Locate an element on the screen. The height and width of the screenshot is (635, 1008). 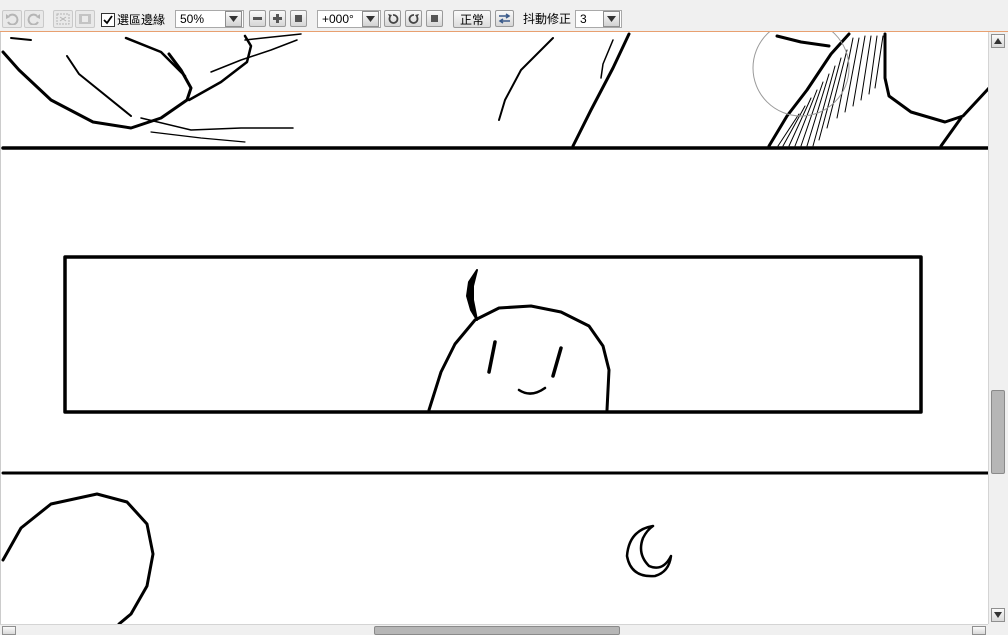
blend-mode-label: 正常 is located at coordinates (471, 19).